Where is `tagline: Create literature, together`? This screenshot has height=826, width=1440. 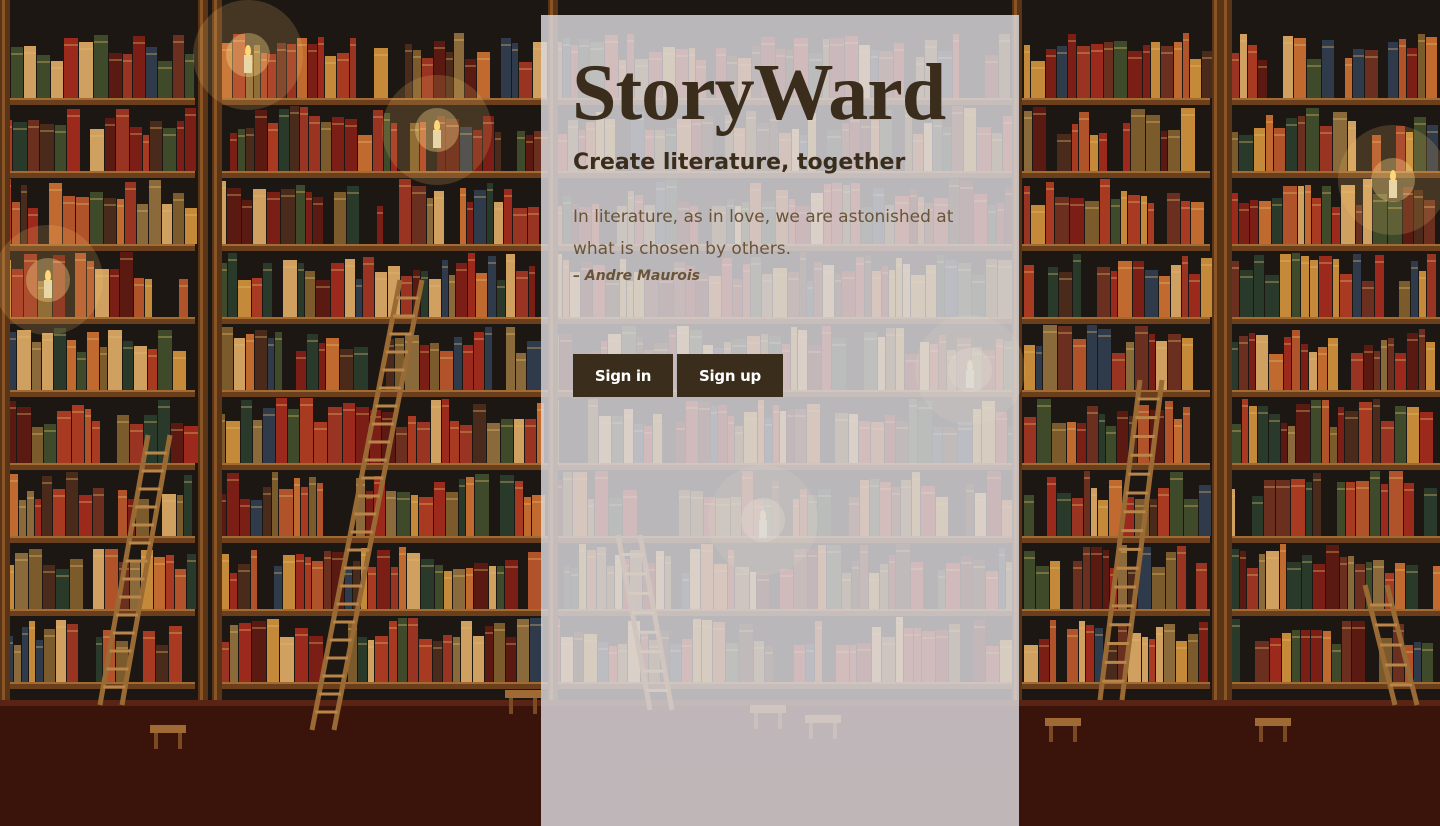
tagline: Create literature, together is located at coordinates (739, 162).